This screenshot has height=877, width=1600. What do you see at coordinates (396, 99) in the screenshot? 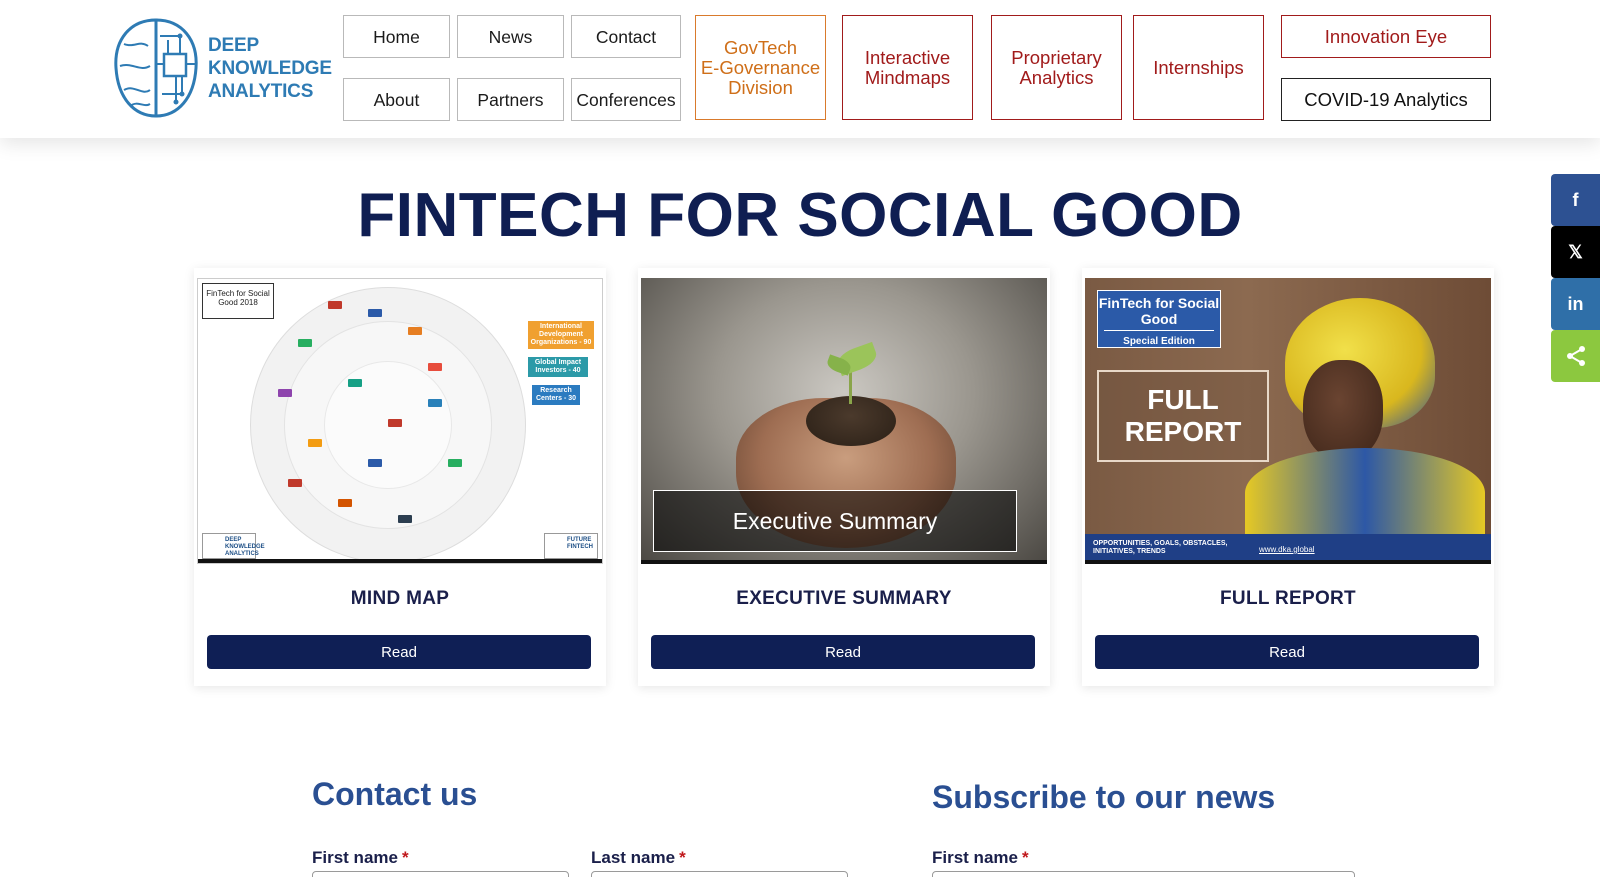
I see `nav-about: About` at bounding box center [396, 99].